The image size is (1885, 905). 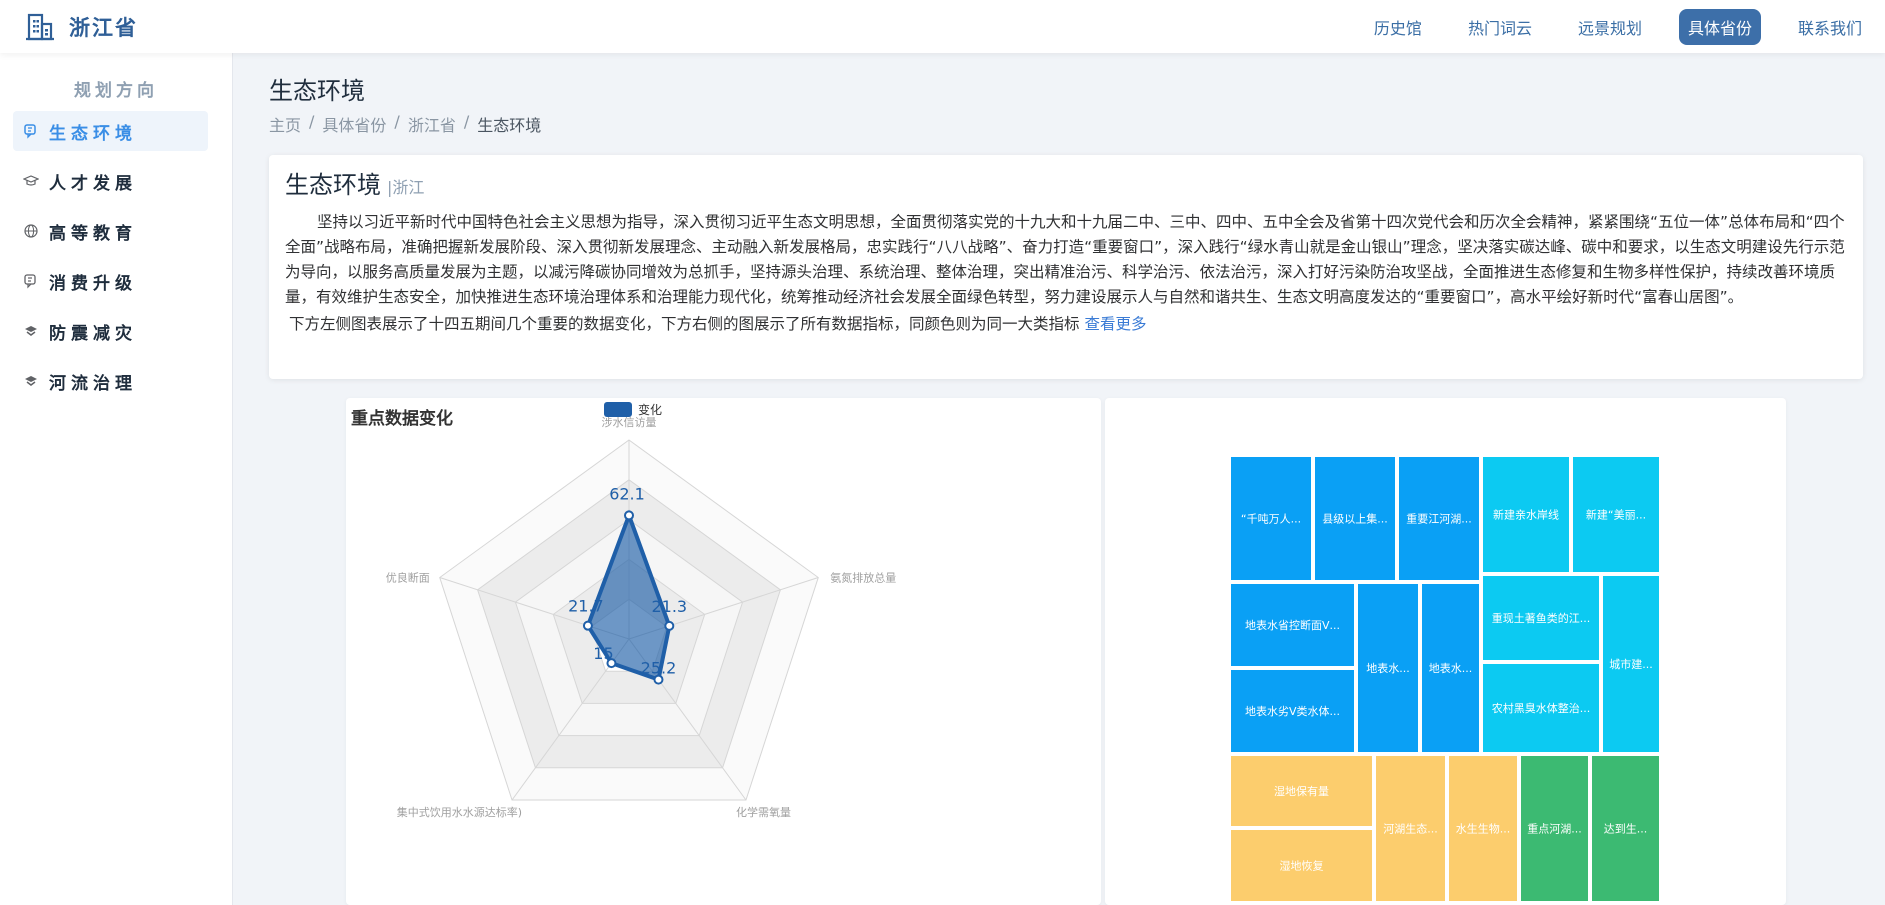 I want to click on nav-vision-plan: 远景规划, so click(x=1610, y=27).